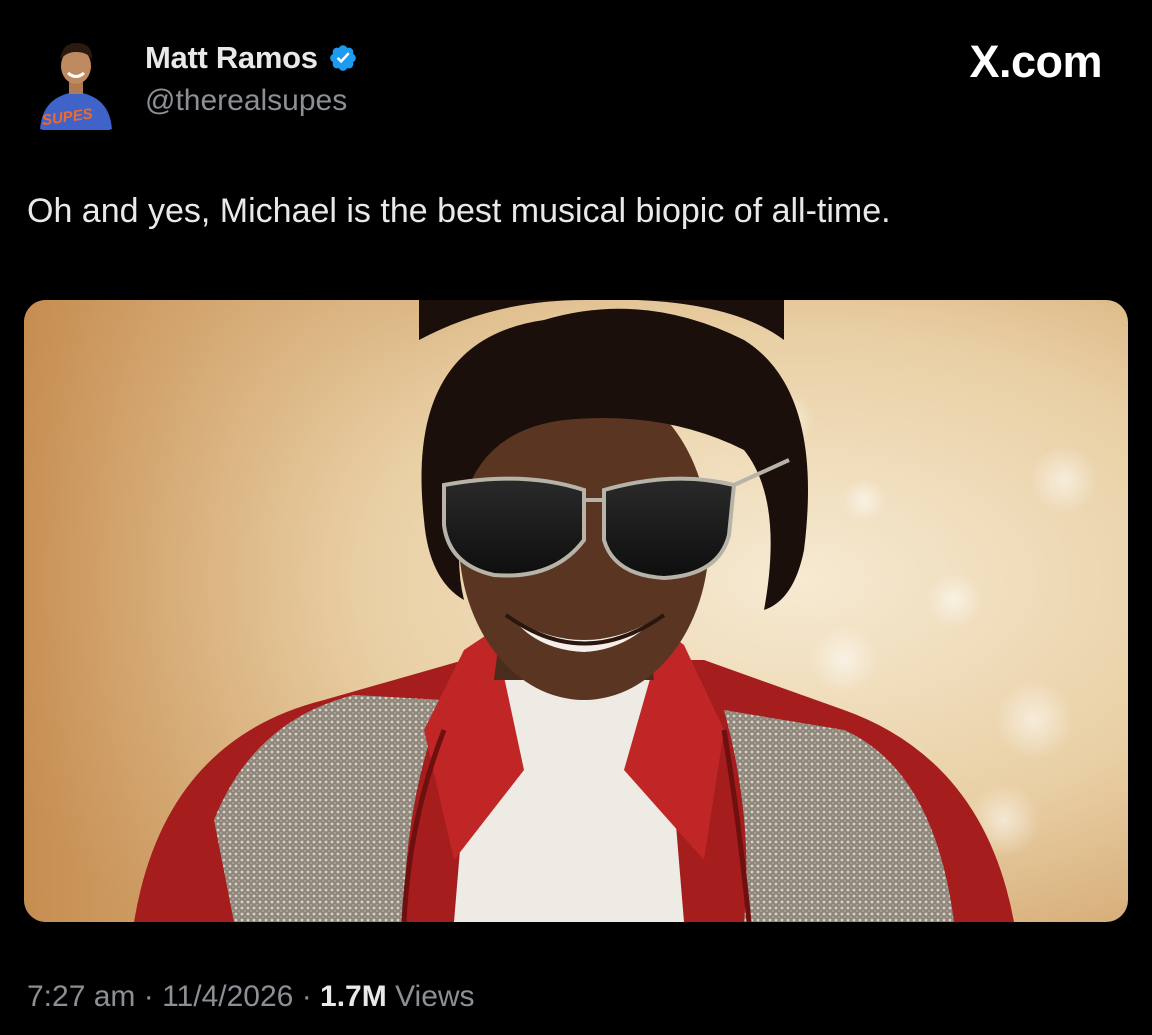  Describe the element at coordinates (251, 101) in the screenshot. I see `author-handle: @therealsupes` at that location.